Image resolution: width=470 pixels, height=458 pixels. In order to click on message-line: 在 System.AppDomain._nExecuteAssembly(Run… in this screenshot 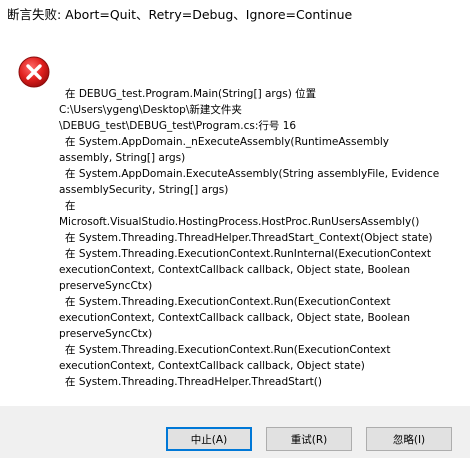, I will do `click(227, 142)`.